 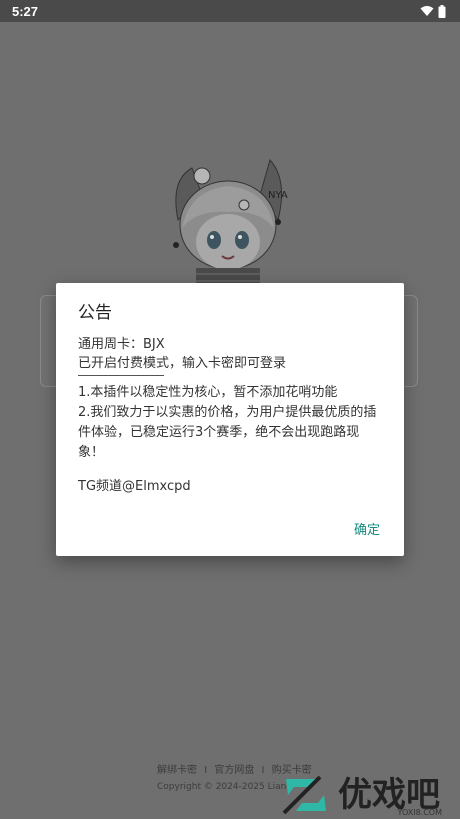 What do you see at coordinates (121, 379) in the screenshot?
I see `dialog-divider` at bounding box center [121, 379].